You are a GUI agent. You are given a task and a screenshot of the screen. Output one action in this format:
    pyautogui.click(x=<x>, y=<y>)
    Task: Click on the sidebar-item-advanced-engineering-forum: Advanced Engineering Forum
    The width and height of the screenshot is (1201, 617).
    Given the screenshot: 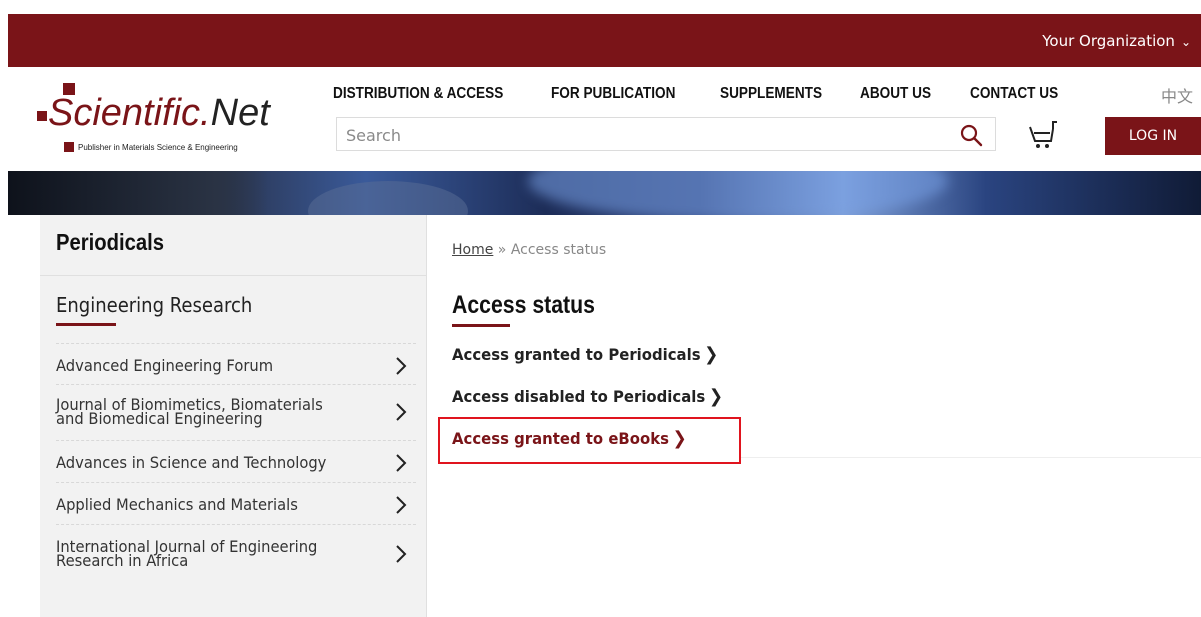 What is the action you would take?
    pyautogui.click(x=236, y=364)
    